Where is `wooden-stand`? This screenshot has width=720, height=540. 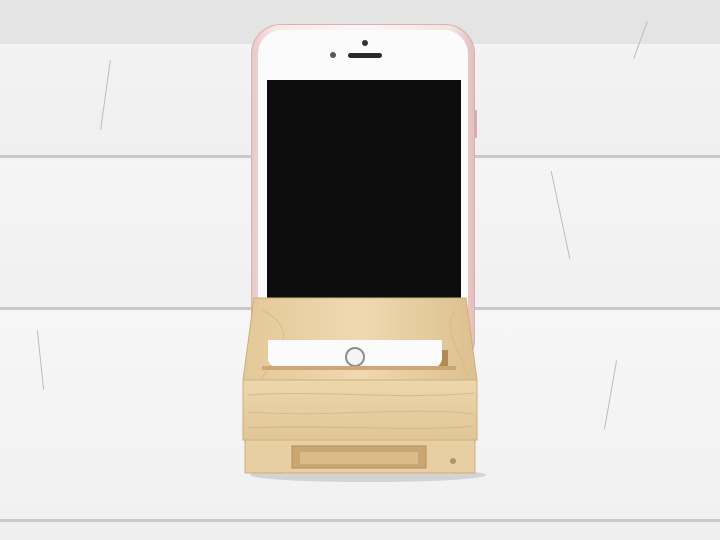 wooden-stand is located at coordinates (360, 385).